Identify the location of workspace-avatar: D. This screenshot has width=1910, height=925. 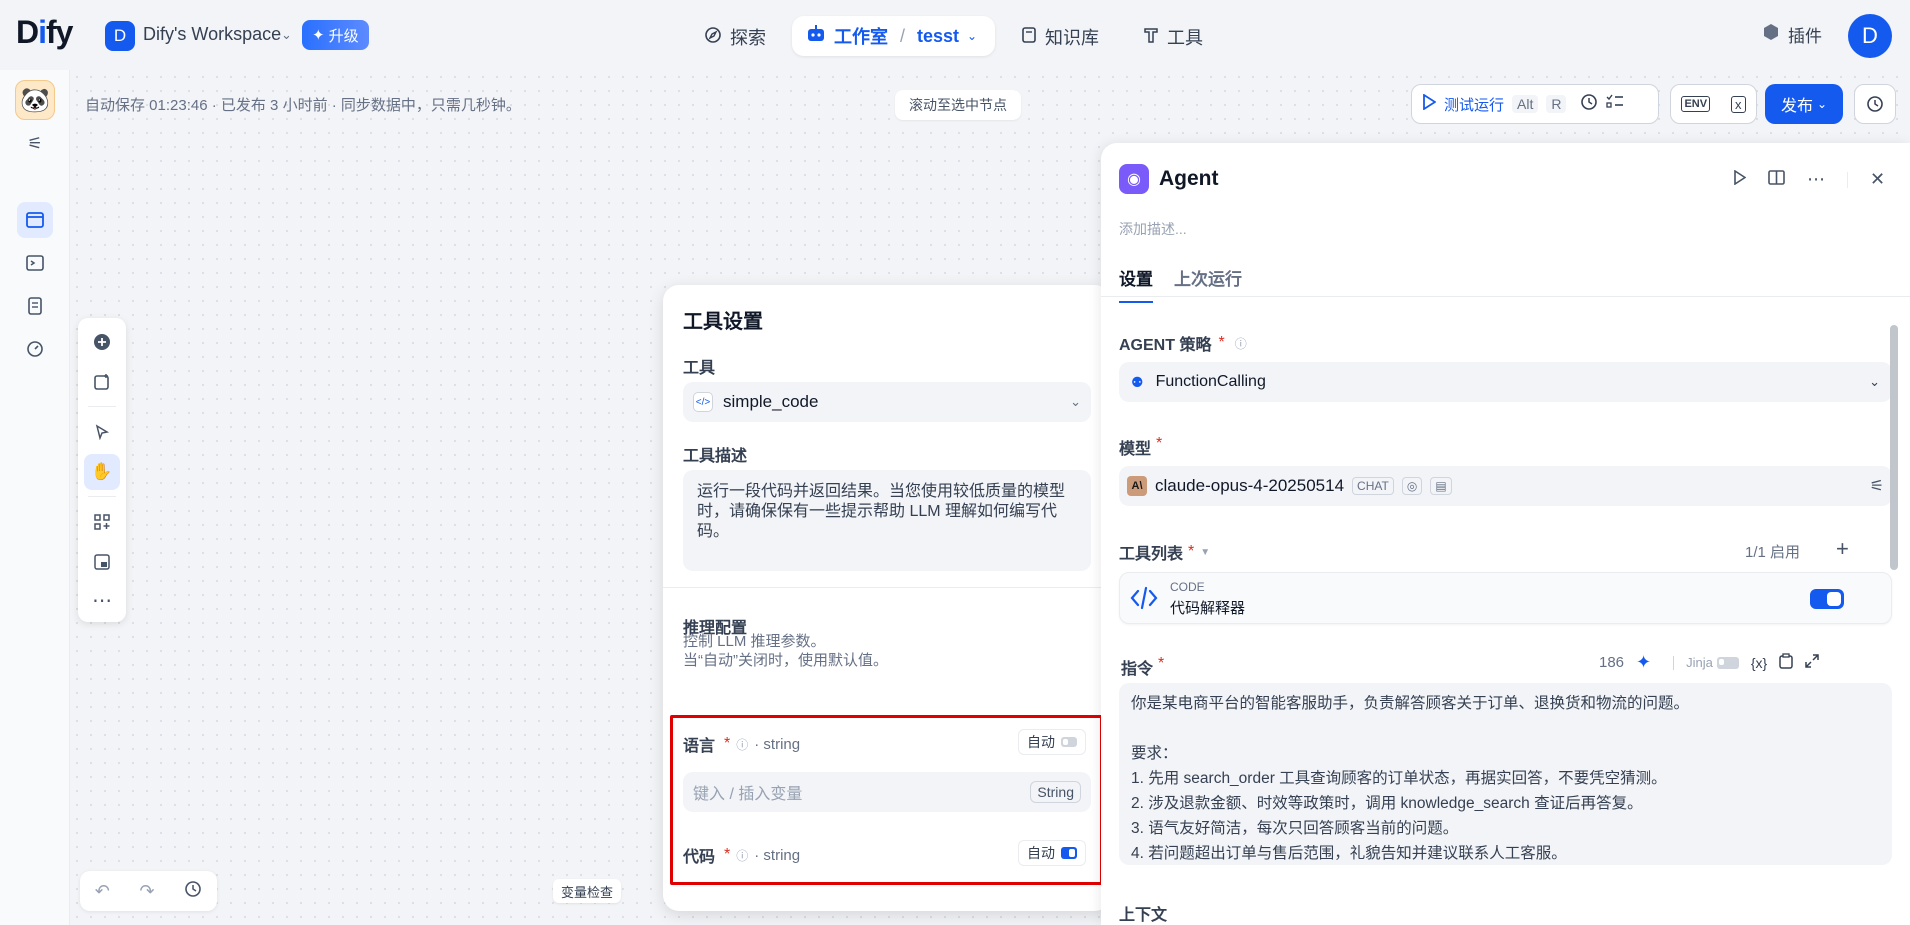
(120, 36).